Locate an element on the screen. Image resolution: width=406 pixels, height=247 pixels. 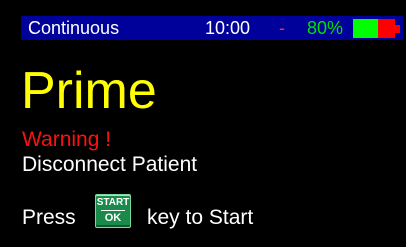
start-key-divider is located at coordinates (113, 210).